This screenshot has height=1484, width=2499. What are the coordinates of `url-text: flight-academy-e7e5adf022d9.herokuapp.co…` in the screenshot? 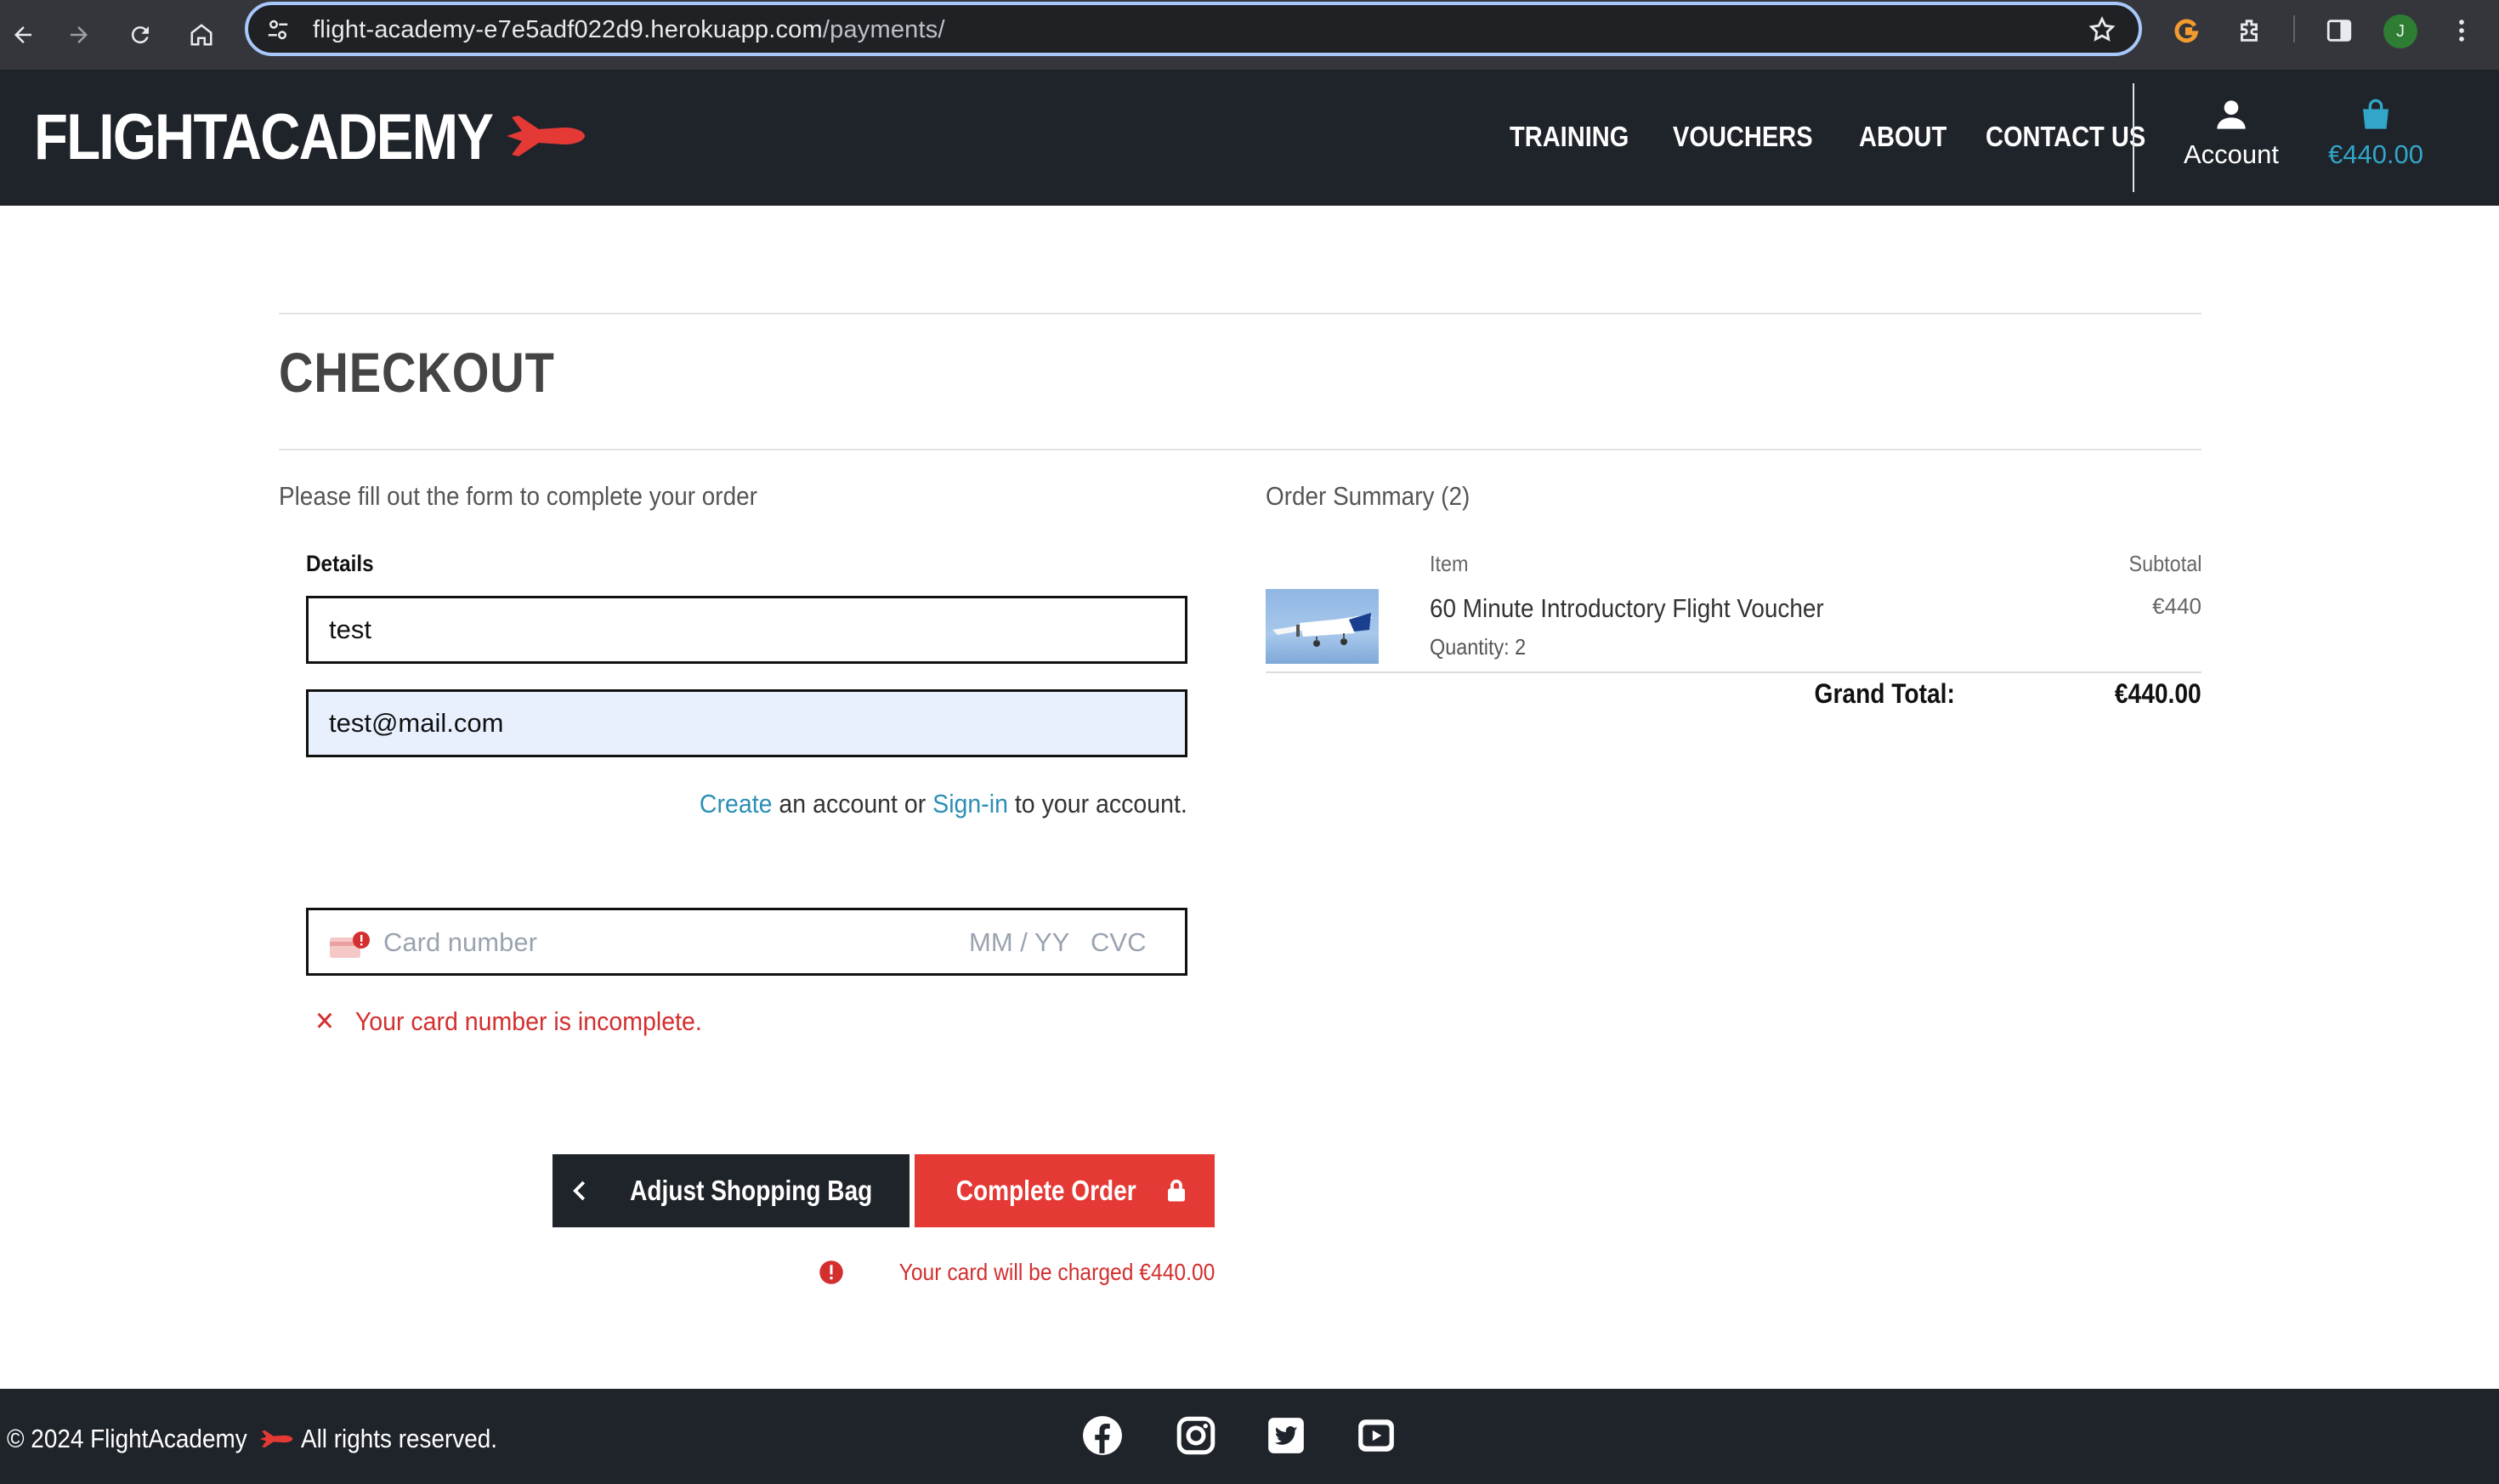 It's located at (629, 30).